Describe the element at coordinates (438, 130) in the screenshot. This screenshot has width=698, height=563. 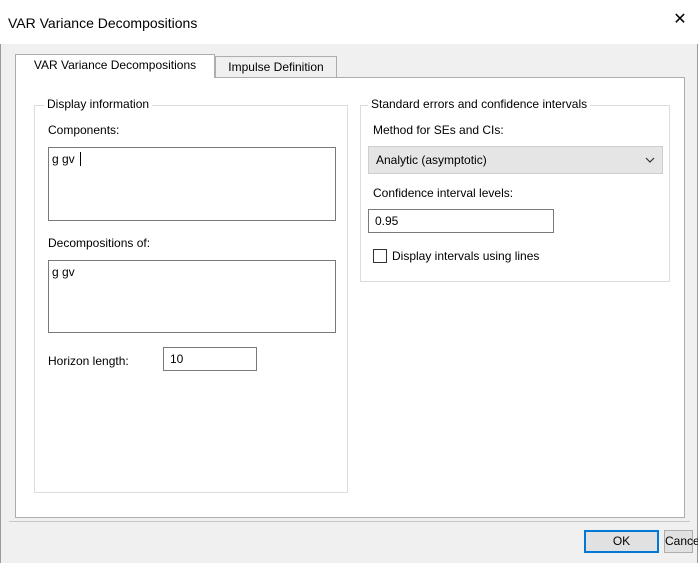
I see `method-label: Method for SEs and CIs:` at that location.